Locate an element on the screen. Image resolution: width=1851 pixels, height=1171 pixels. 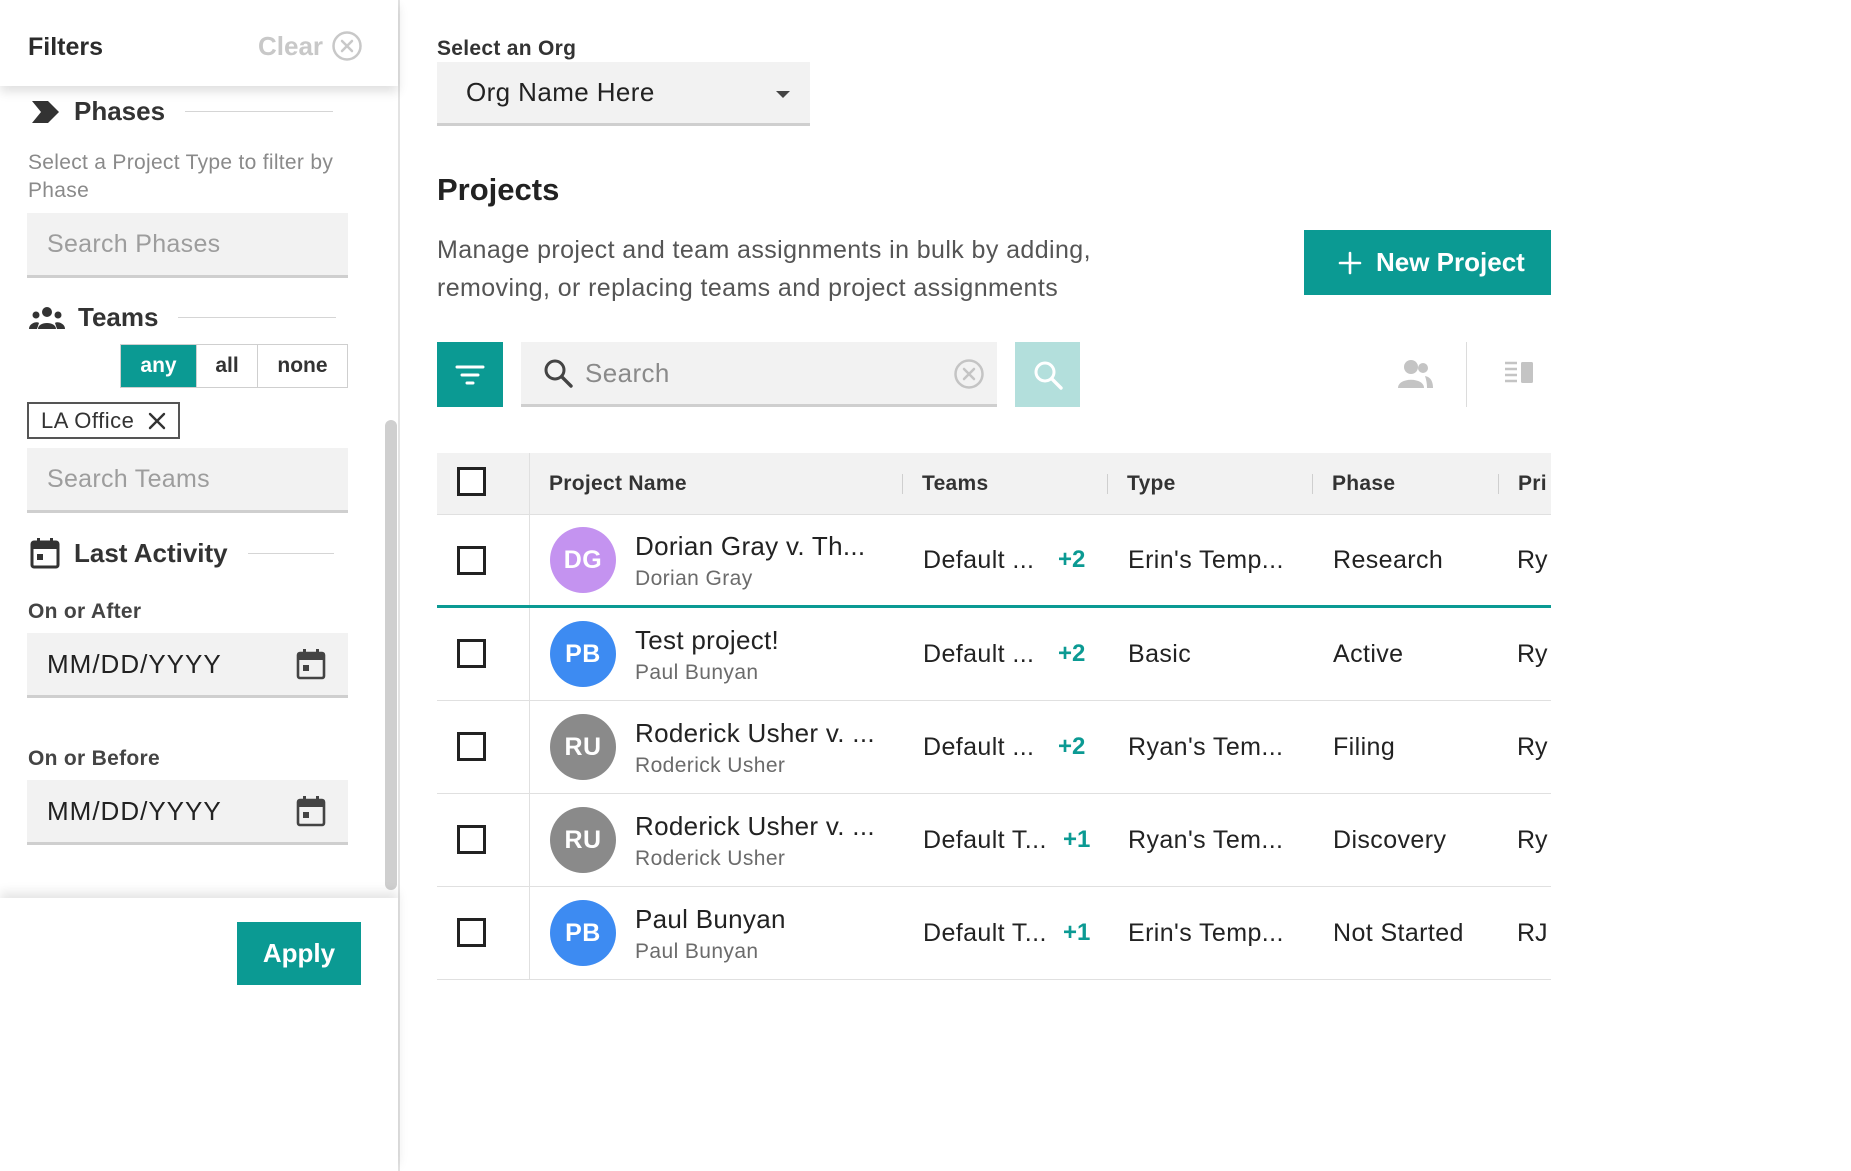
people-group-icon is located at coordinates (47, 317).